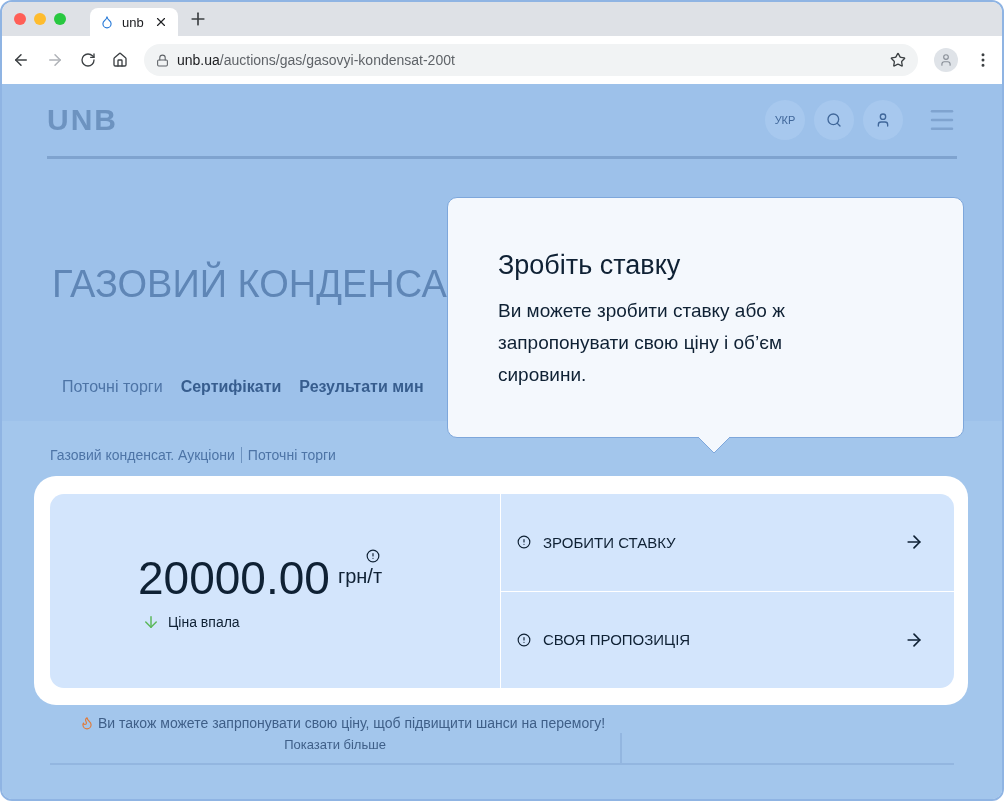 The image size is (1004, 801). What do you see at coordinates (107, 22) in the screenshot?
I see `drop-icon` at bounding box center [107, 22].